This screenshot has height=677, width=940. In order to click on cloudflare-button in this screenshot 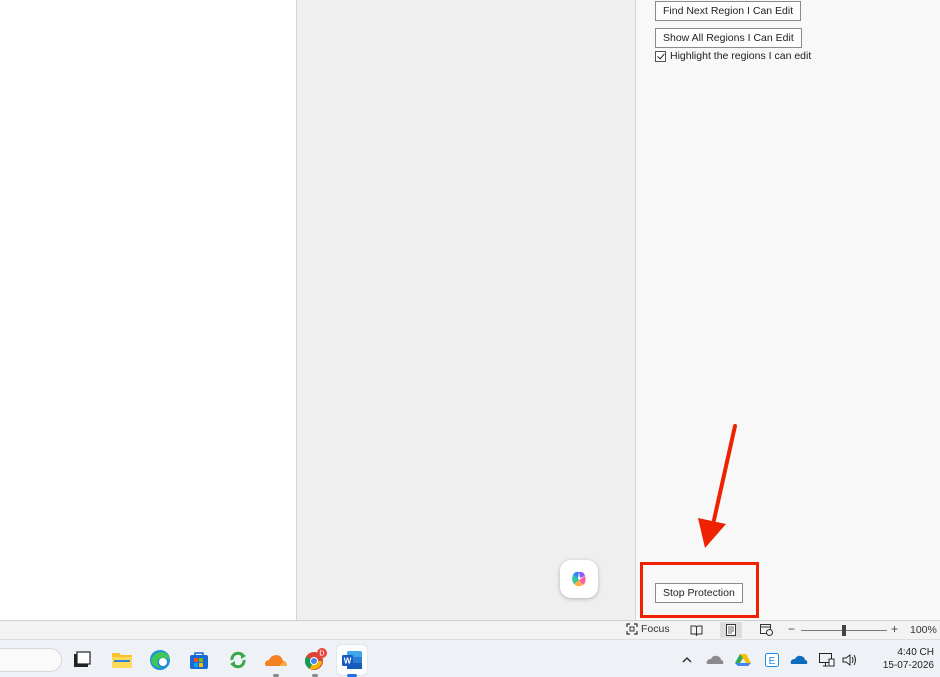, I will do `click(276, 661)`.